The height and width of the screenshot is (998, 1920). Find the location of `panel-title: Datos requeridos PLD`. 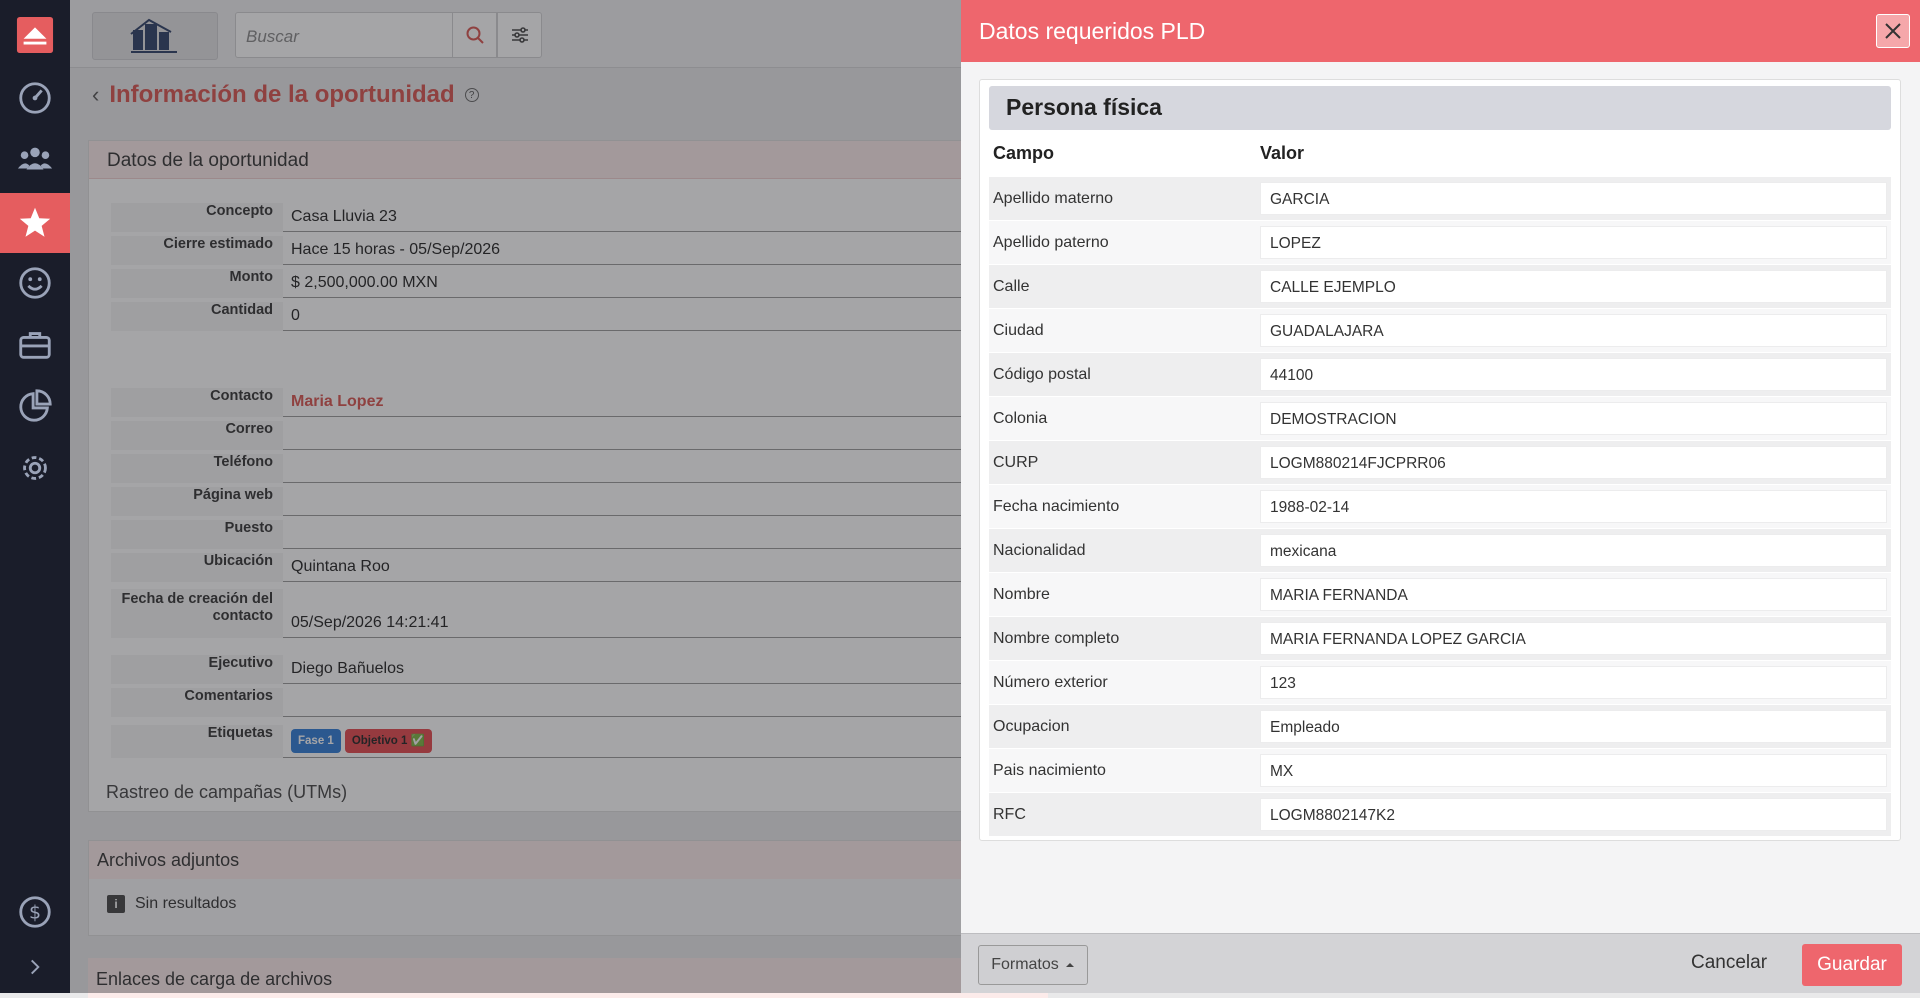

panel-title: Datos requeridos PLD is located at coordinates (1092, 30).